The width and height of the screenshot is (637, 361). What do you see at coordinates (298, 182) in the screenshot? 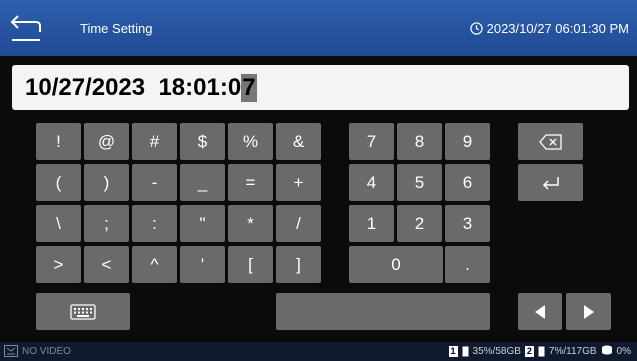
I see `key-plus: +` at bounding box center [298, 182].